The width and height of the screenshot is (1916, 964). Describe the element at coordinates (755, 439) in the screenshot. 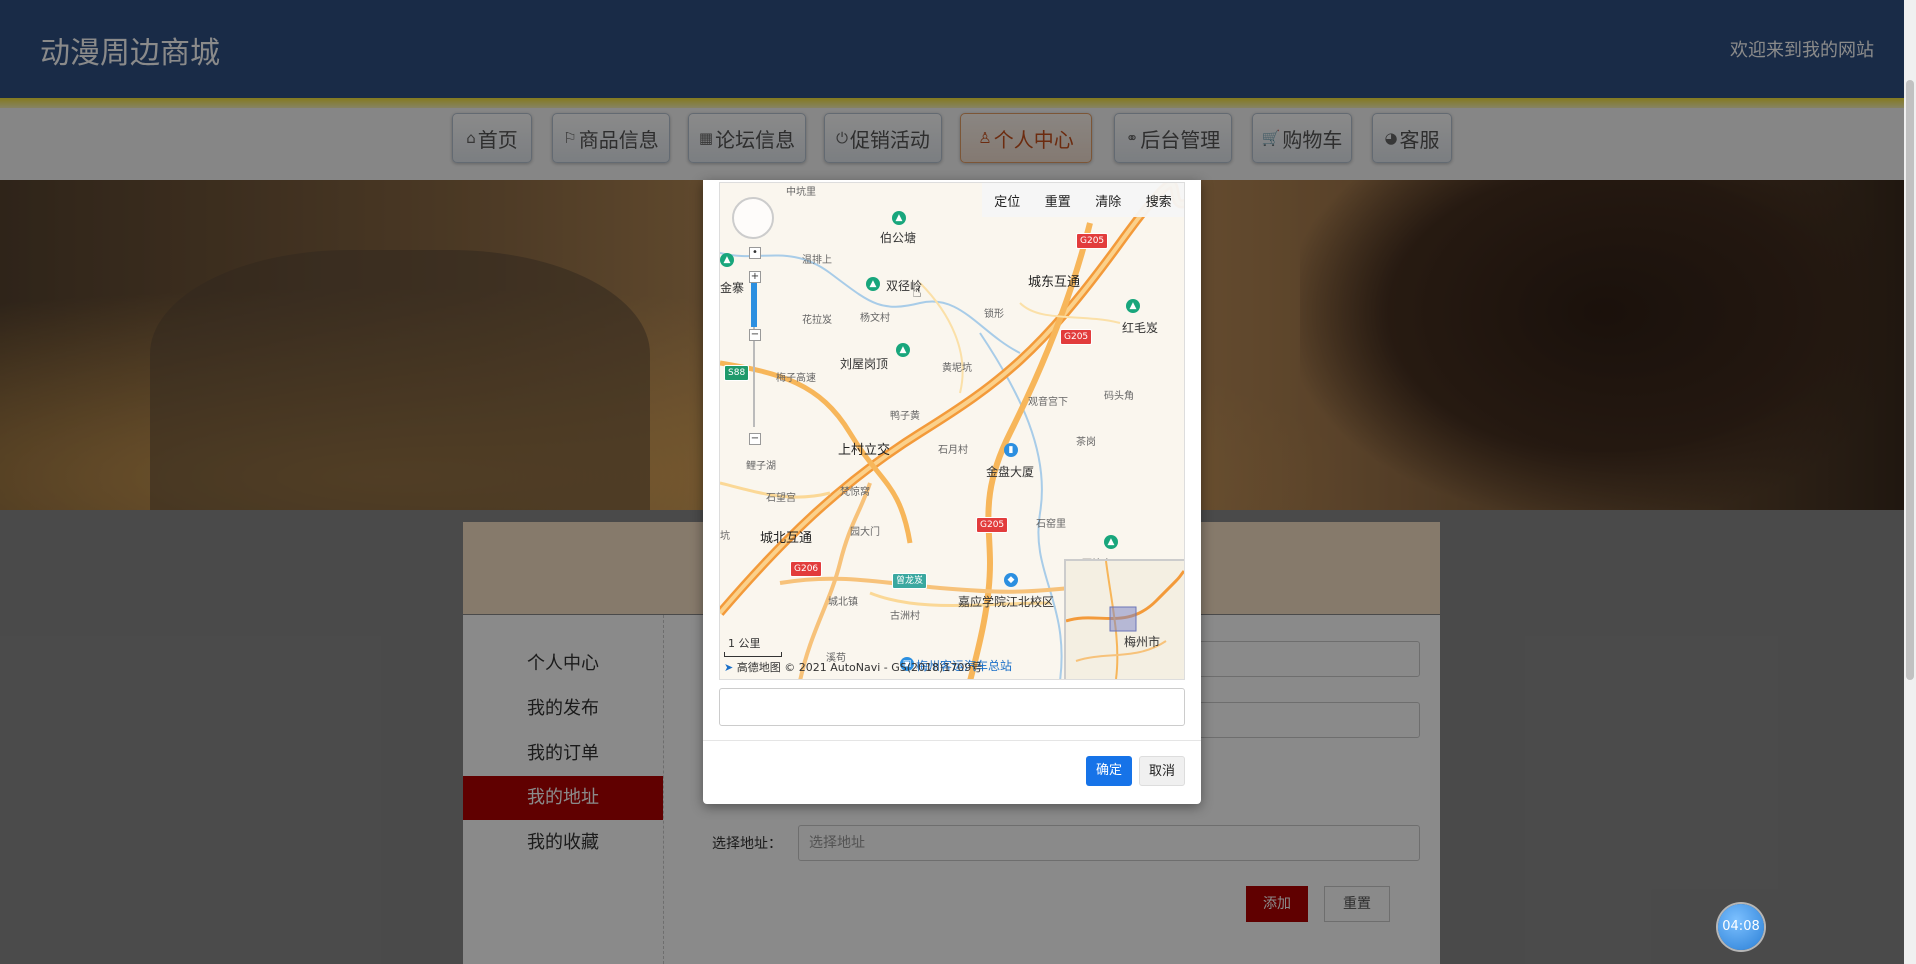

I see `zoom-out-icon: −` at that location.